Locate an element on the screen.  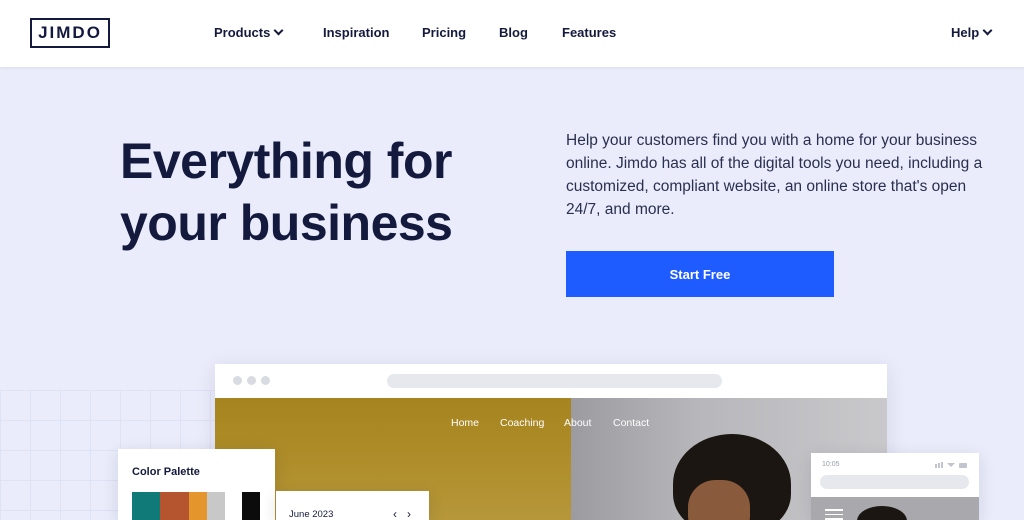
nav-features: Features is located at coordinates (589, 32).